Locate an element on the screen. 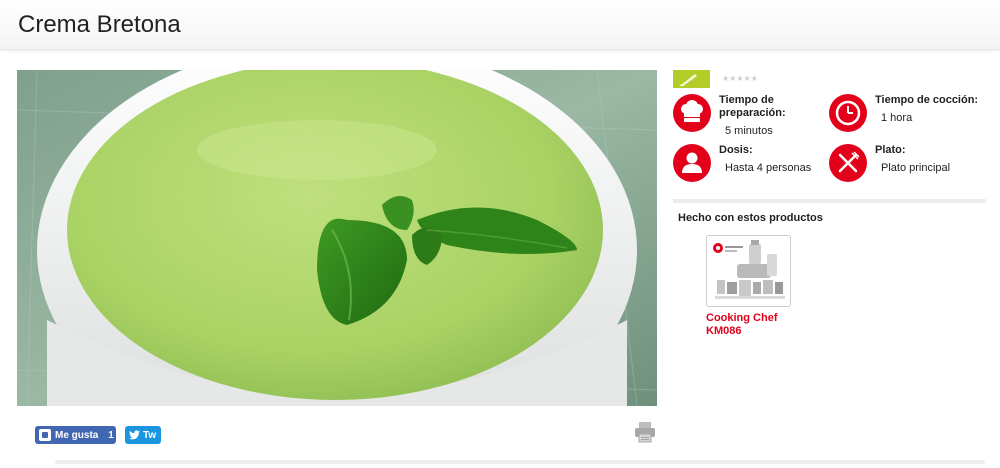 The height and width of the screenshot is (468, 1000). clock-icon is located at coordinates (848, 113).